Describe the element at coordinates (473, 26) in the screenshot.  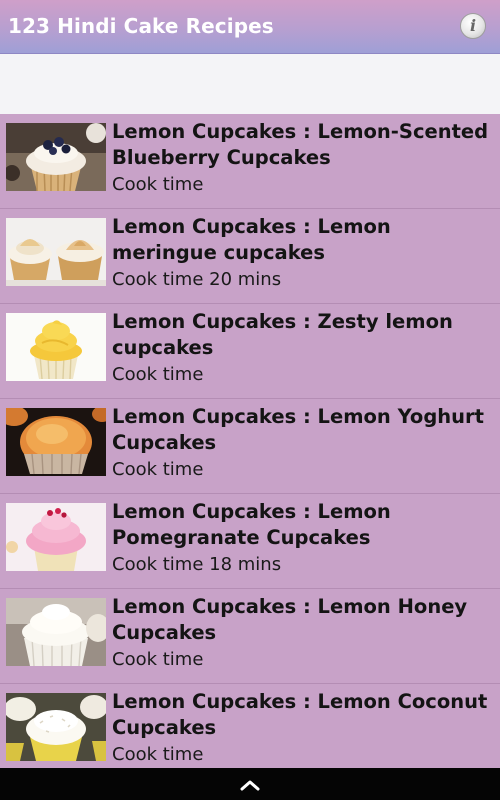
I see `info-icon: i` at that location.